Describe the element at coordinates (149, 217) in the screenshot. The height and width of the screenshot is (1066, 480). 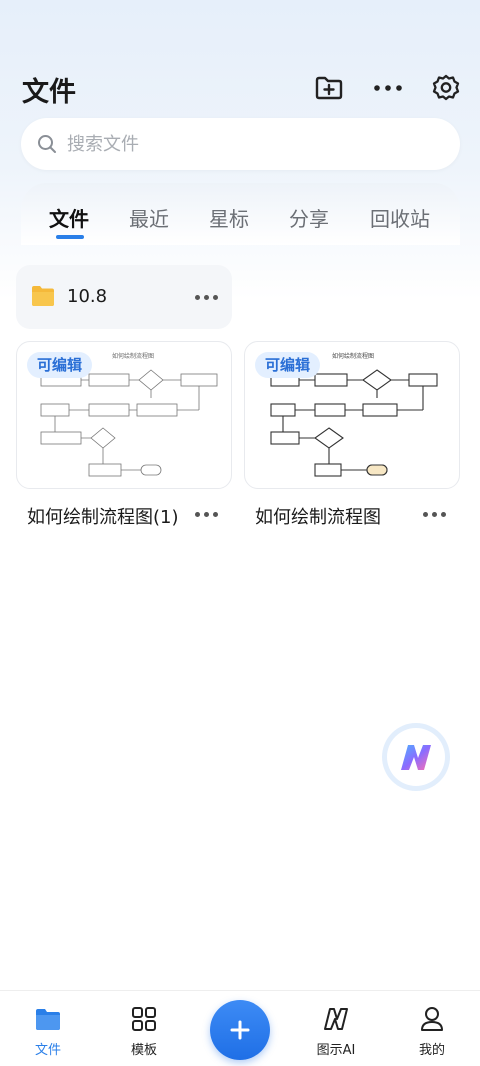
I see `tab-recent: 最近` at that location.